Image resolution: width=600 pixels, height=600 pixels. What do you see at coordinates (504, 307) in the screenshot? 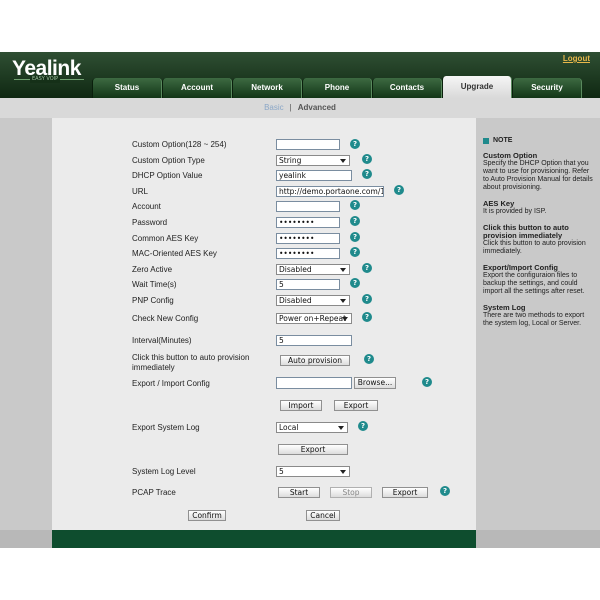
I see `note-item-title: System Log` at bounding box center [504, 307].